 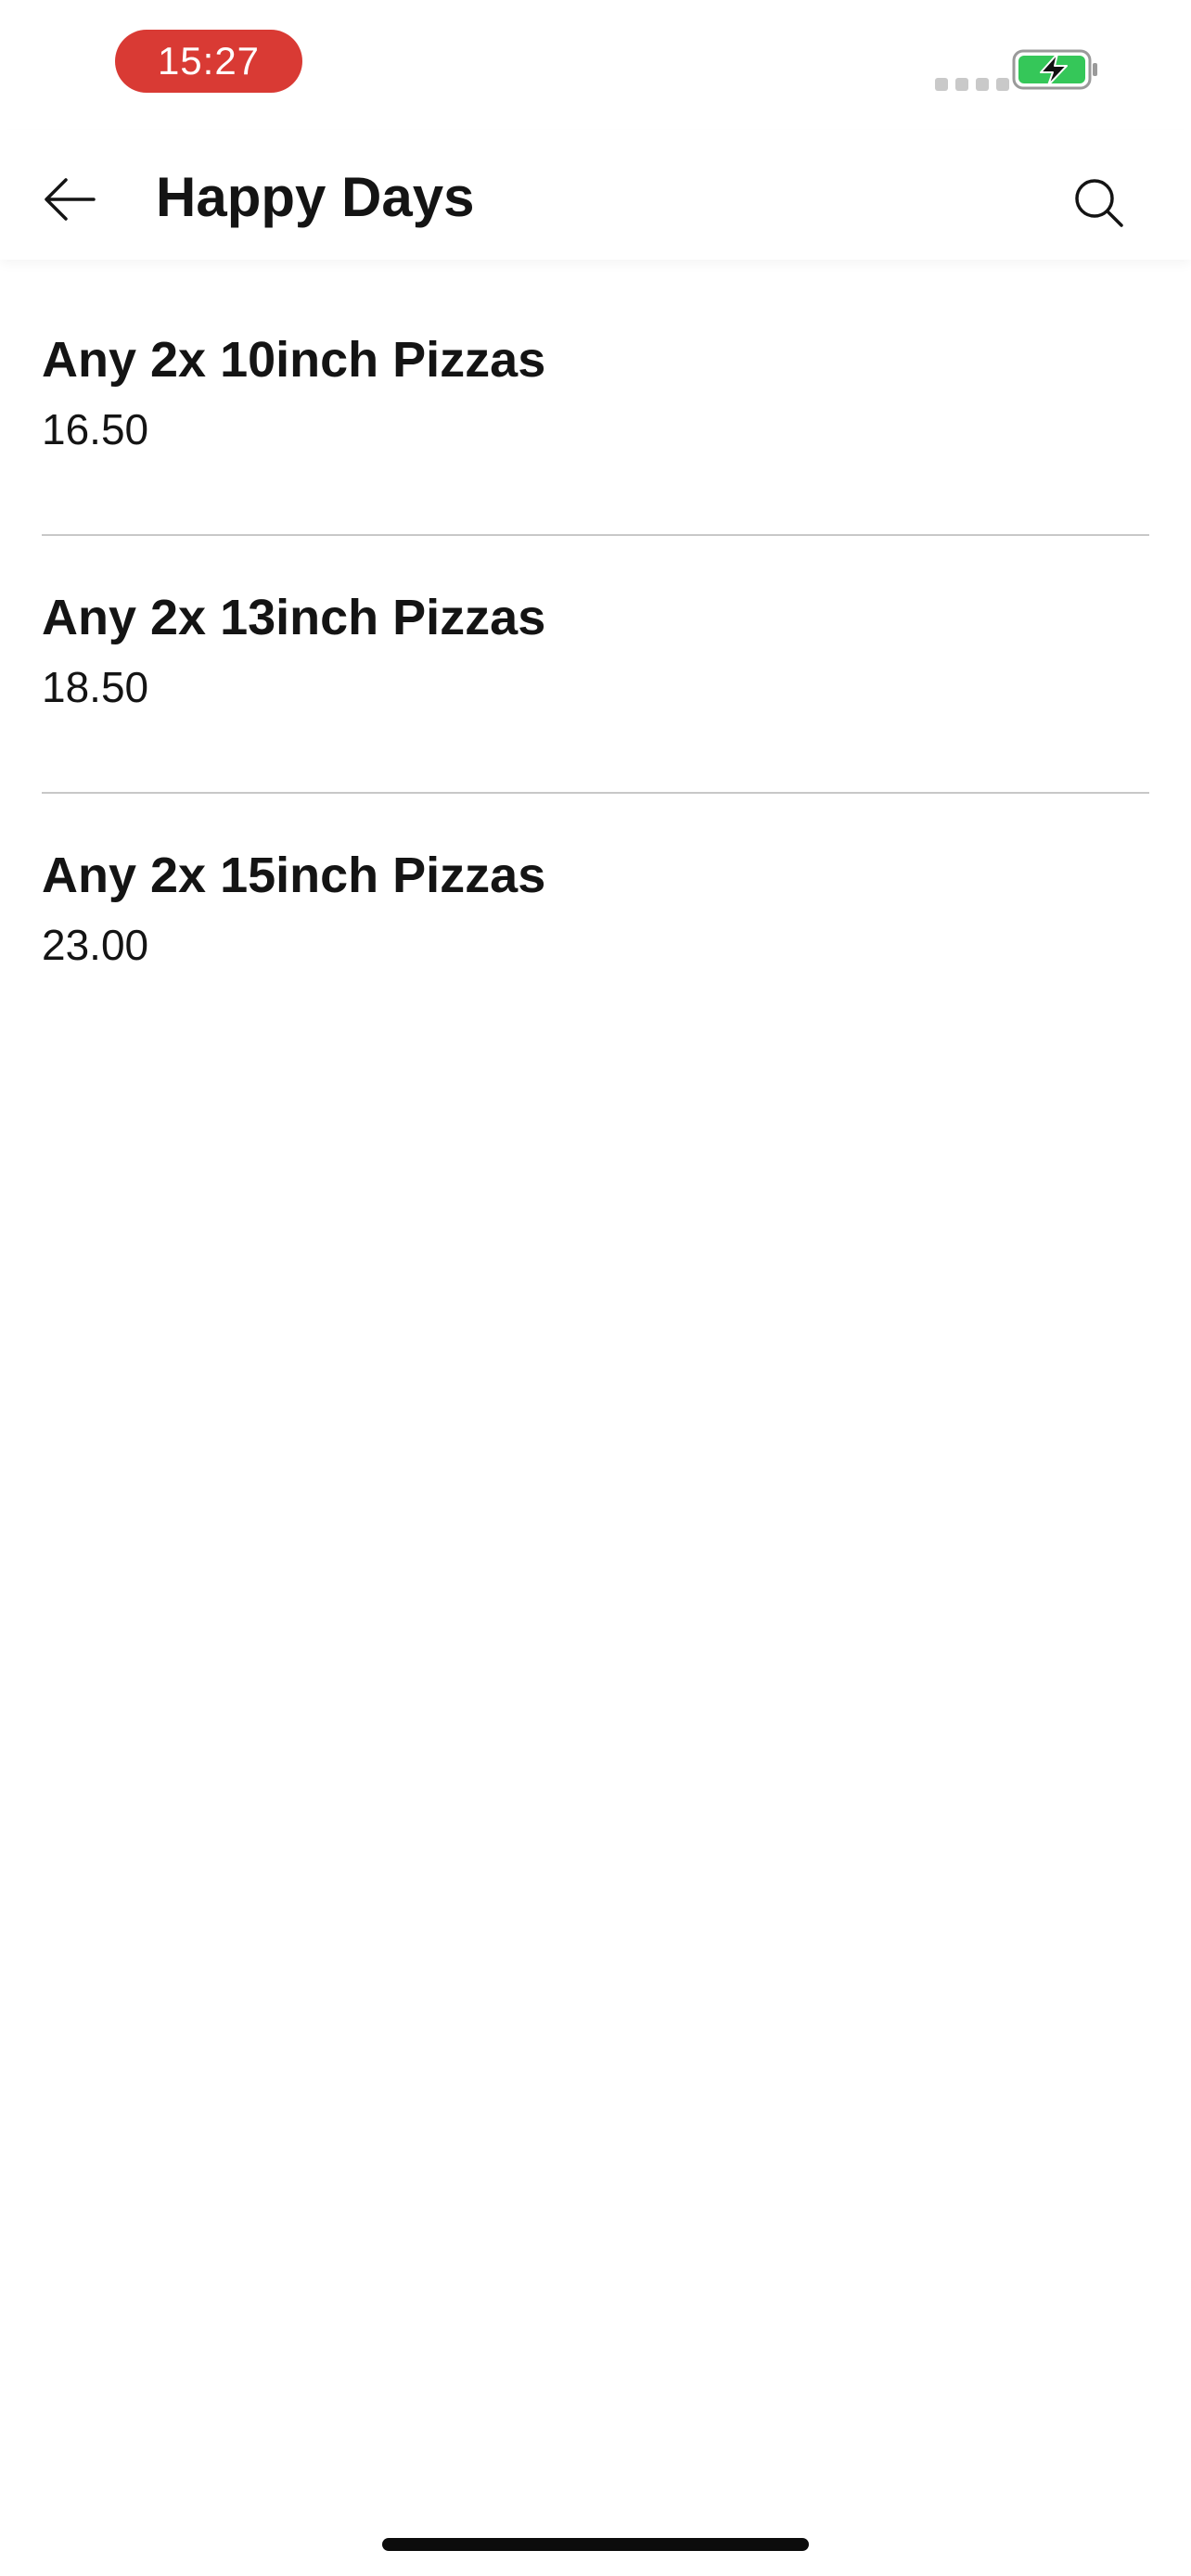 I want to click on item-name: Any 2x 13inch Pizzas, so click(x=294, y=618).